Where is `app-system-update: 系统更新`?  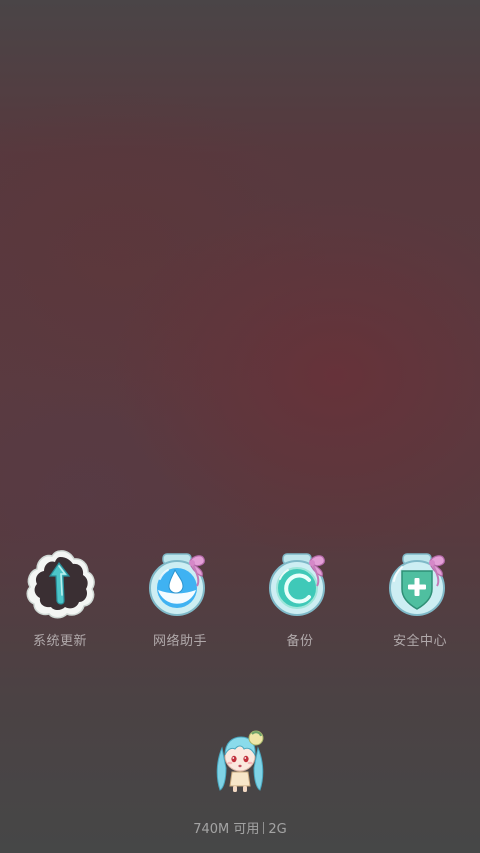 app-system-update: 系统更新 is located at coordinates (60, 600).